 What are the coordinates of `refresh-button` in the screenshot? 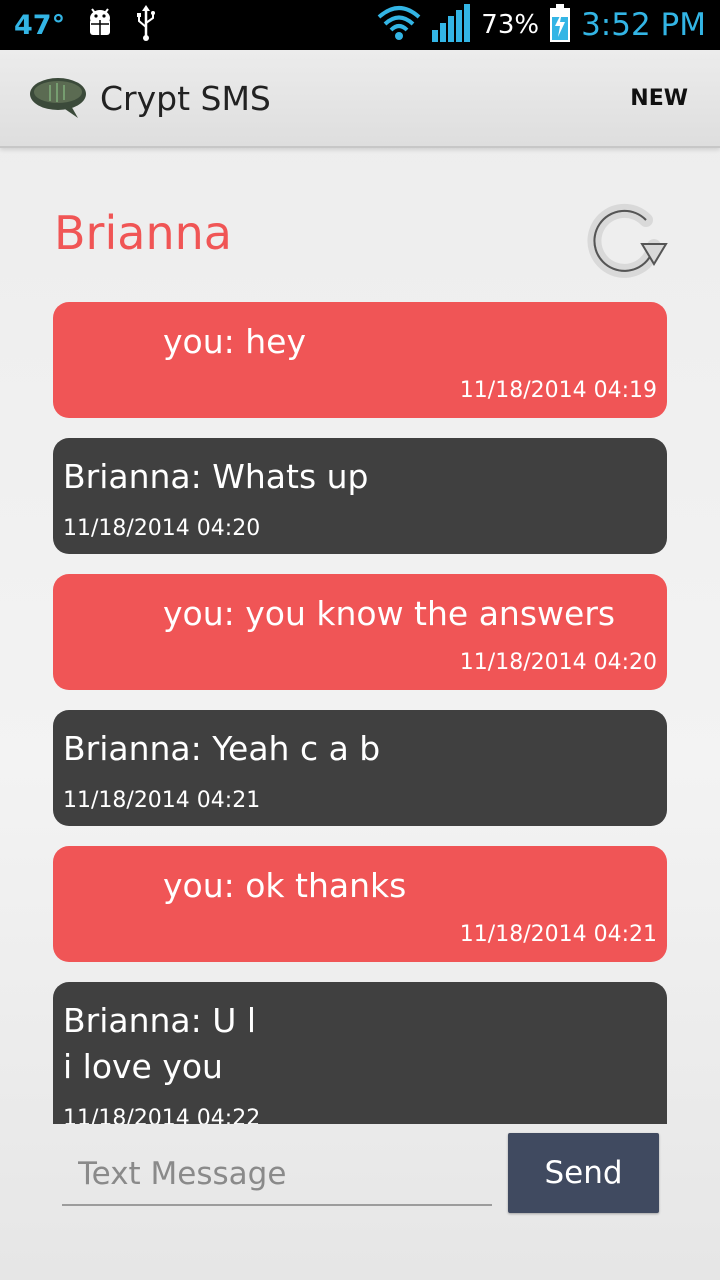 It's located at (627, 241).